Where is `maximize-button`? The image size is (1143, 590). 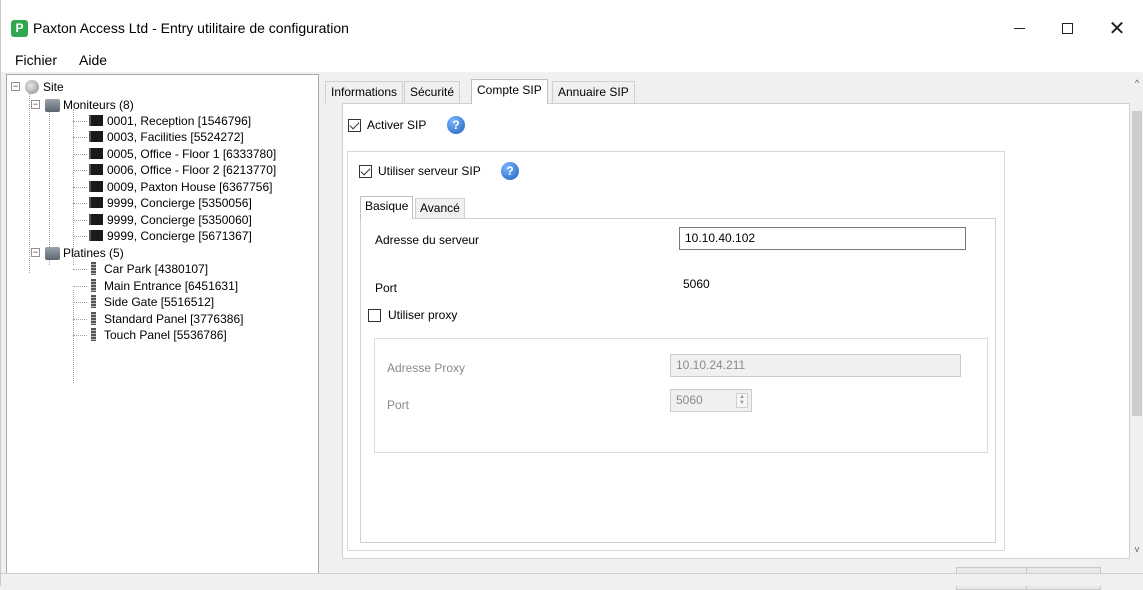 maximize-button is located at coordinates (1067, 28).